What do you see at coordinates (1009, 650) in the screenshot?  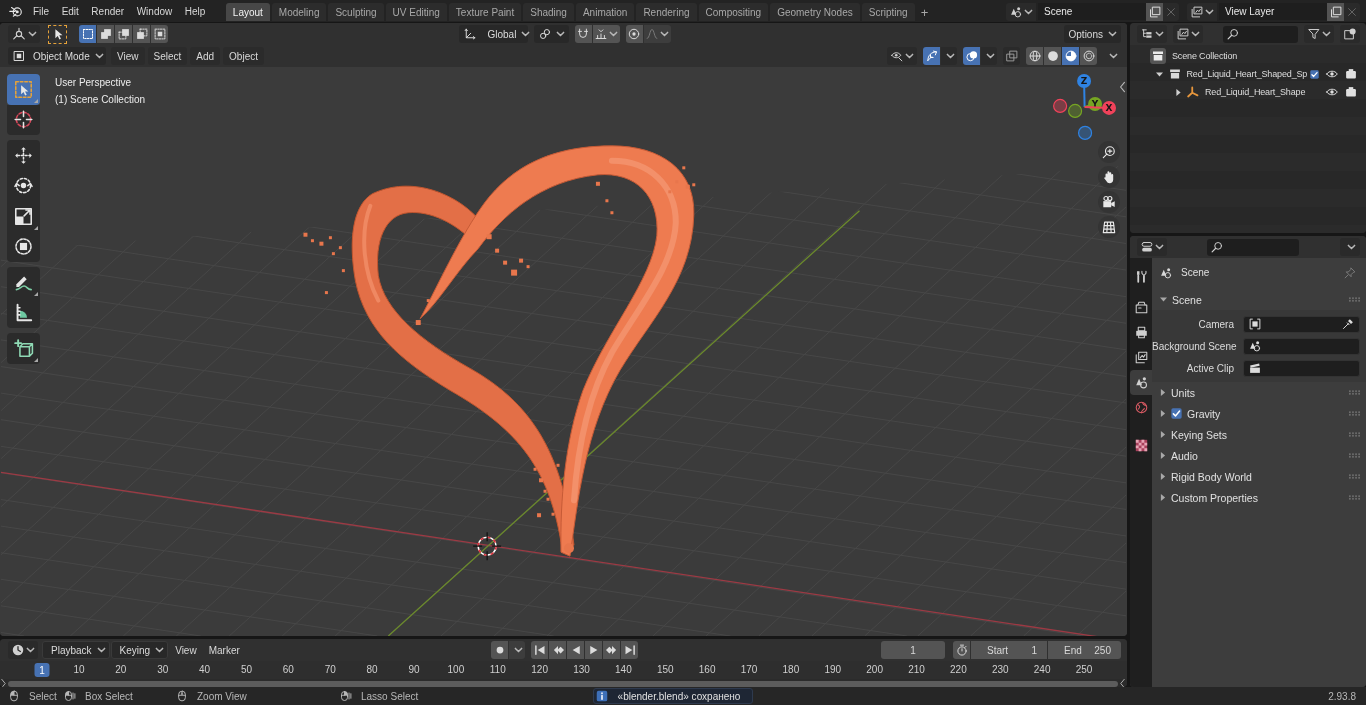 I see `start-frame-field: Start 1` at bounding box center [1009, 650].